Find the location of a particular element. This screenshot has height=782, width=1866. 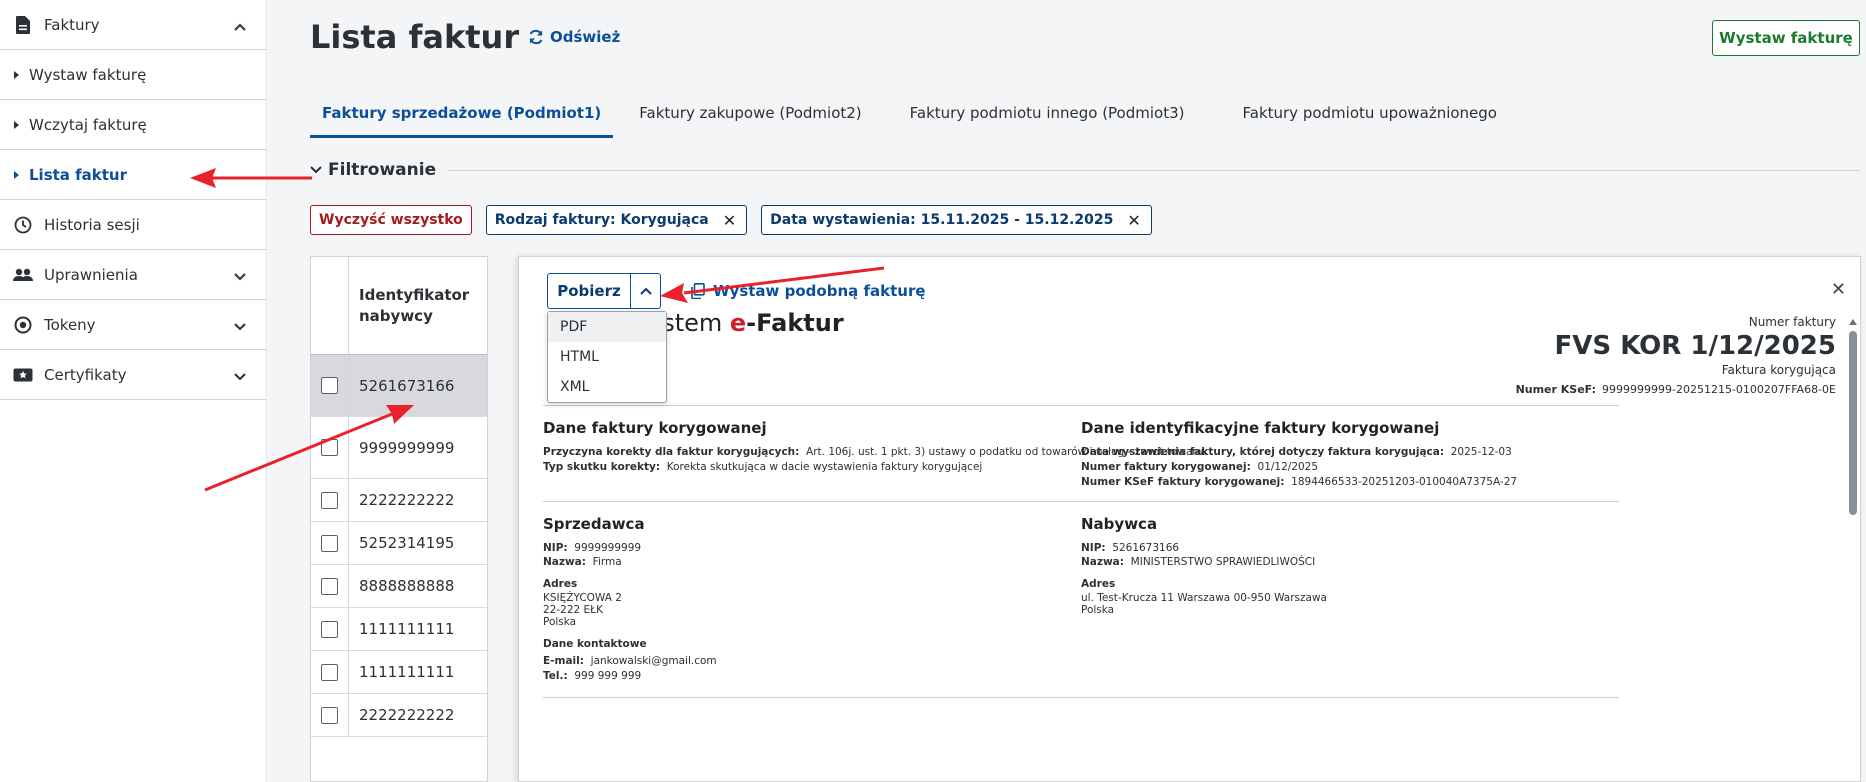

corrected-invoice-title: Dane faktury korygowanej is located at coordinates (655, 428).